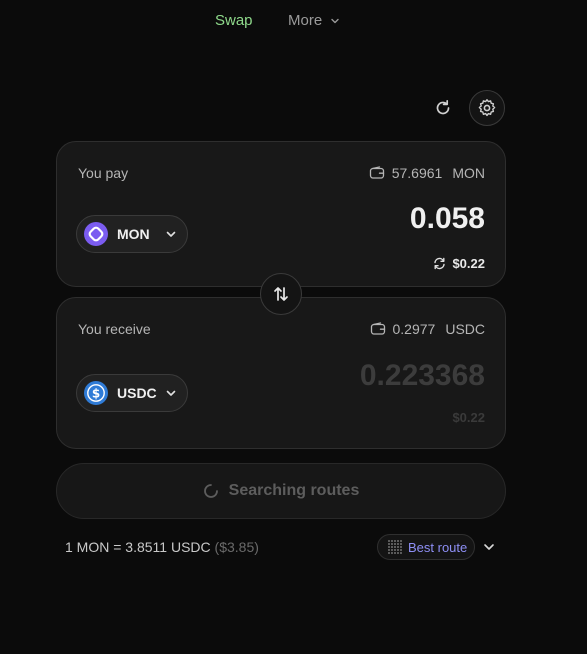 This screenshot has width=587, height=654. I want to click on pay-usd-text: $0.22, so click(468, 263).